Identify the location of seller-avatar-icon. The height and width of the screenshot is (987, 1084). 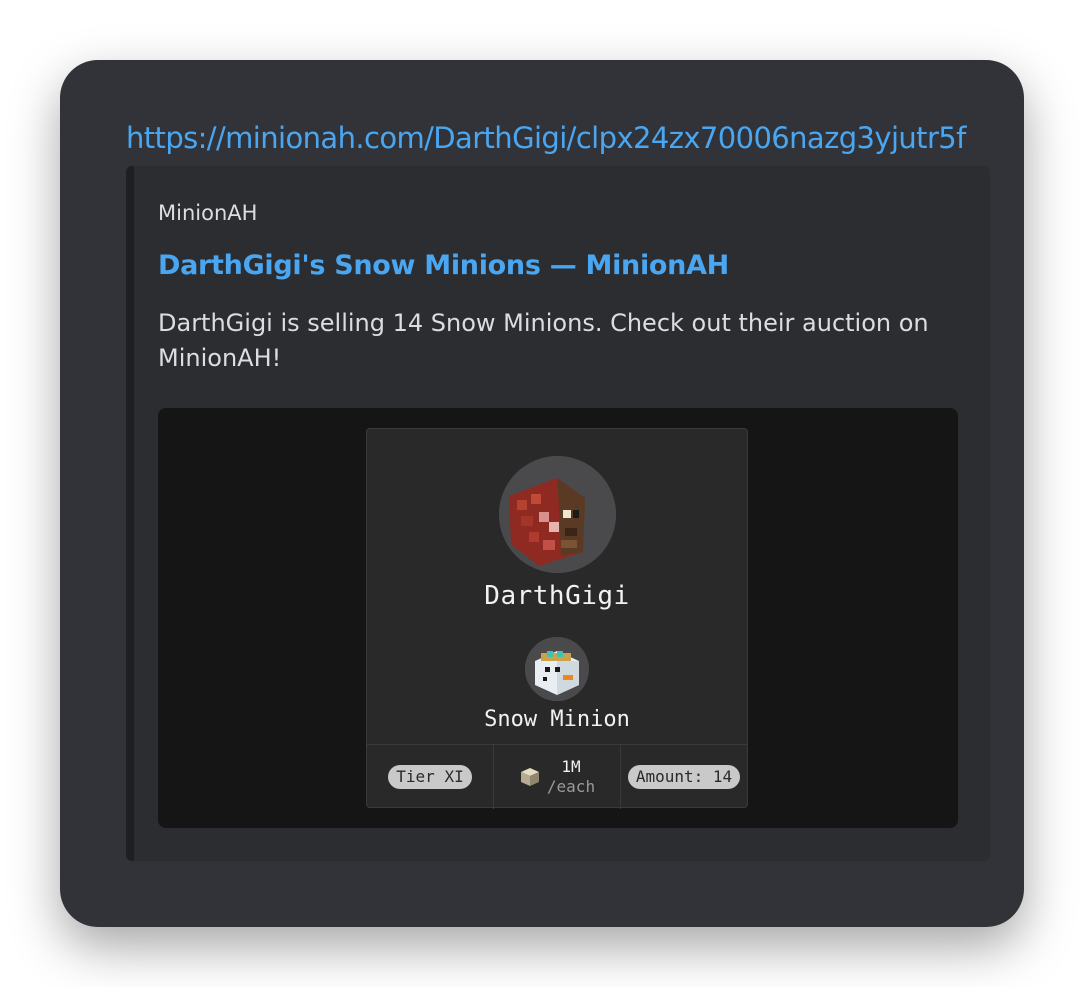
(557, 514).